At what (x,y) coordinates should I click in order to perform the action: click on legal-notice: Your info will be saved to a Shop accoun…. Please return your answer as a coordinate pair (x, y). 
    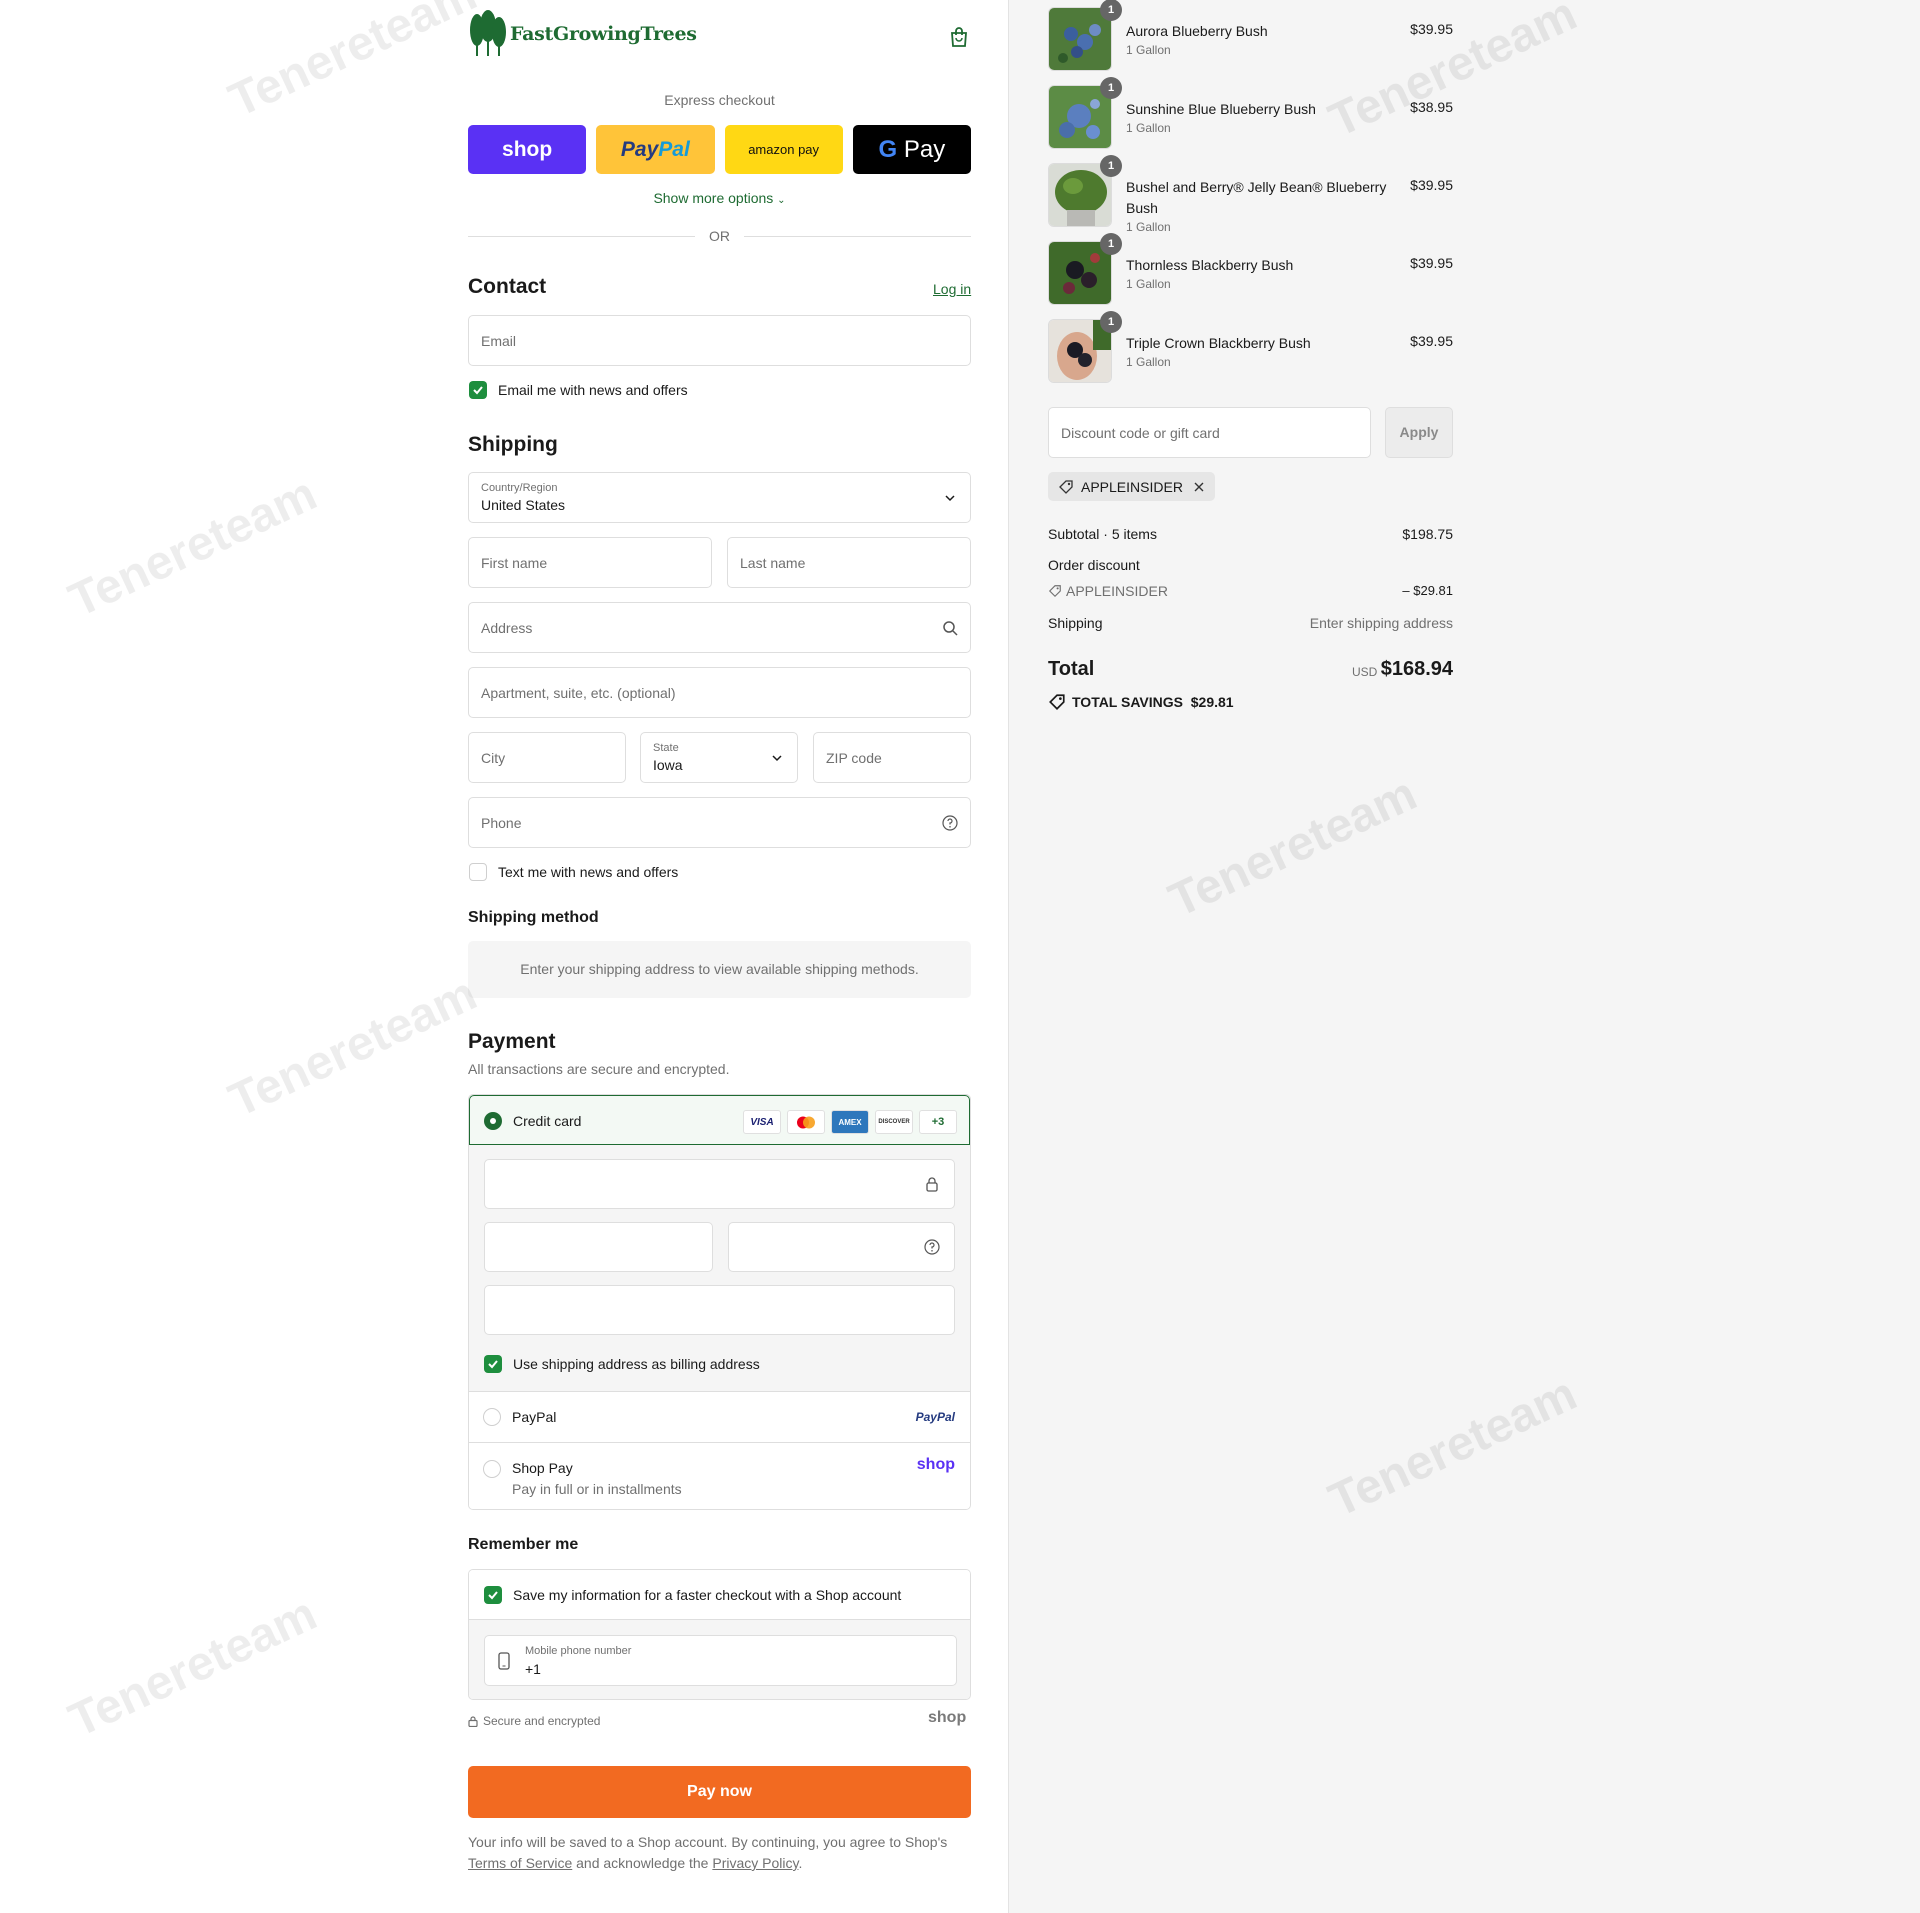
    Looking at the image, I should click on (708, 1852).